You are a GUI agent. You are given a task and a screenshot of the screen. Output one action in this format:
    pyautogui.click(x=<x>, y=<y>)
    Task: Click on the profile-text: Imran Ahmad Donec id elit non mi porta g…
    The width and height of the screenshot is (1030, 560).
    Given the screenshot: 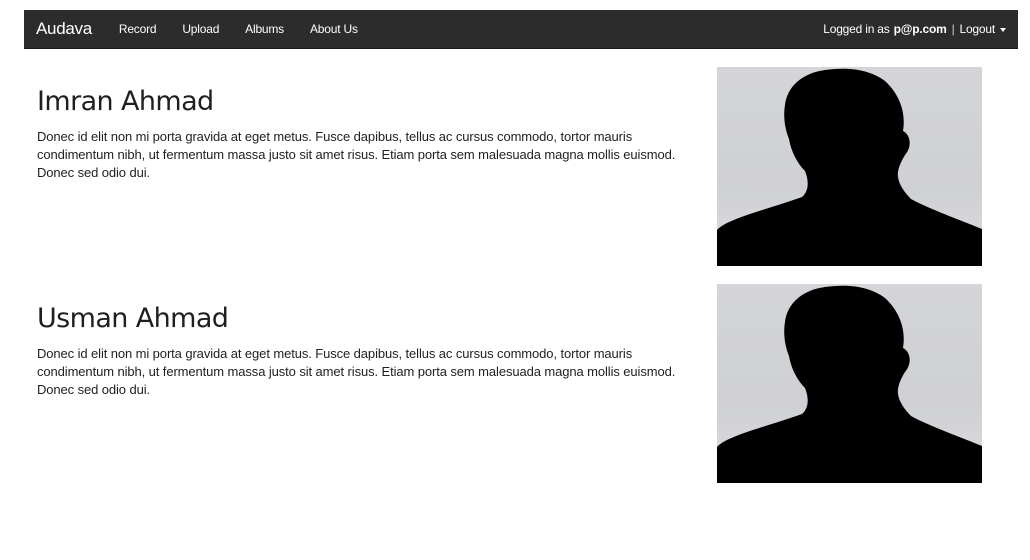 What is the action you would take?
    pyautogui.click(x=362, y=133)
    